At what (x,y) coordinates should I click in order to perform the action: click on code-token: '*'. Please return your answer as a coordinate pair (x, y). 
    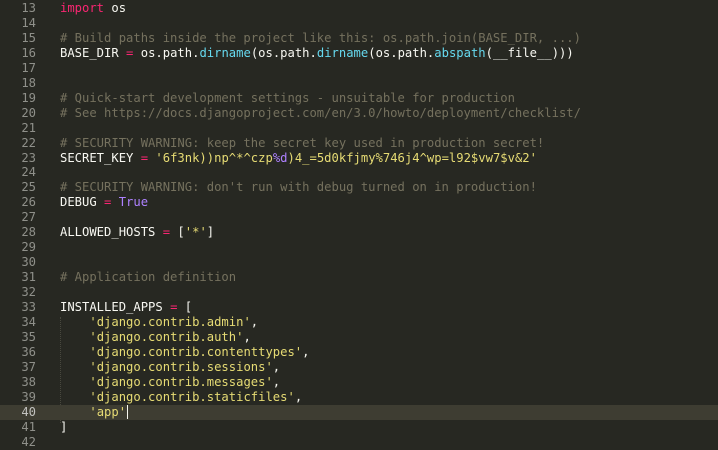
    Looking at the image, I should click on (195, 232).